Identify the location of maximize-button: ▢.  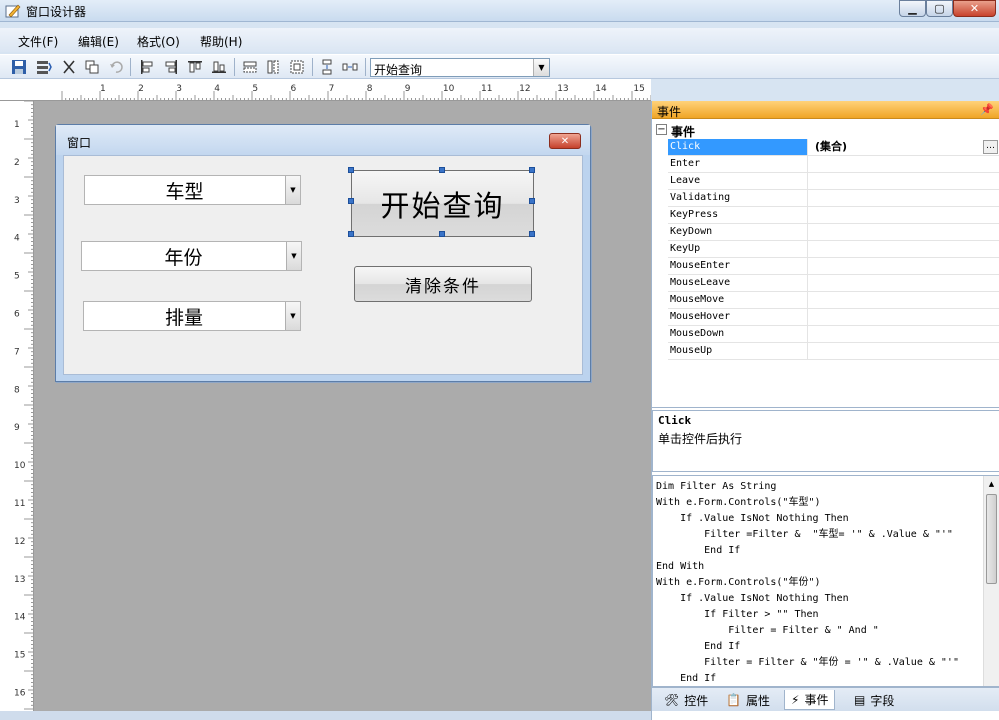
(939, 8).